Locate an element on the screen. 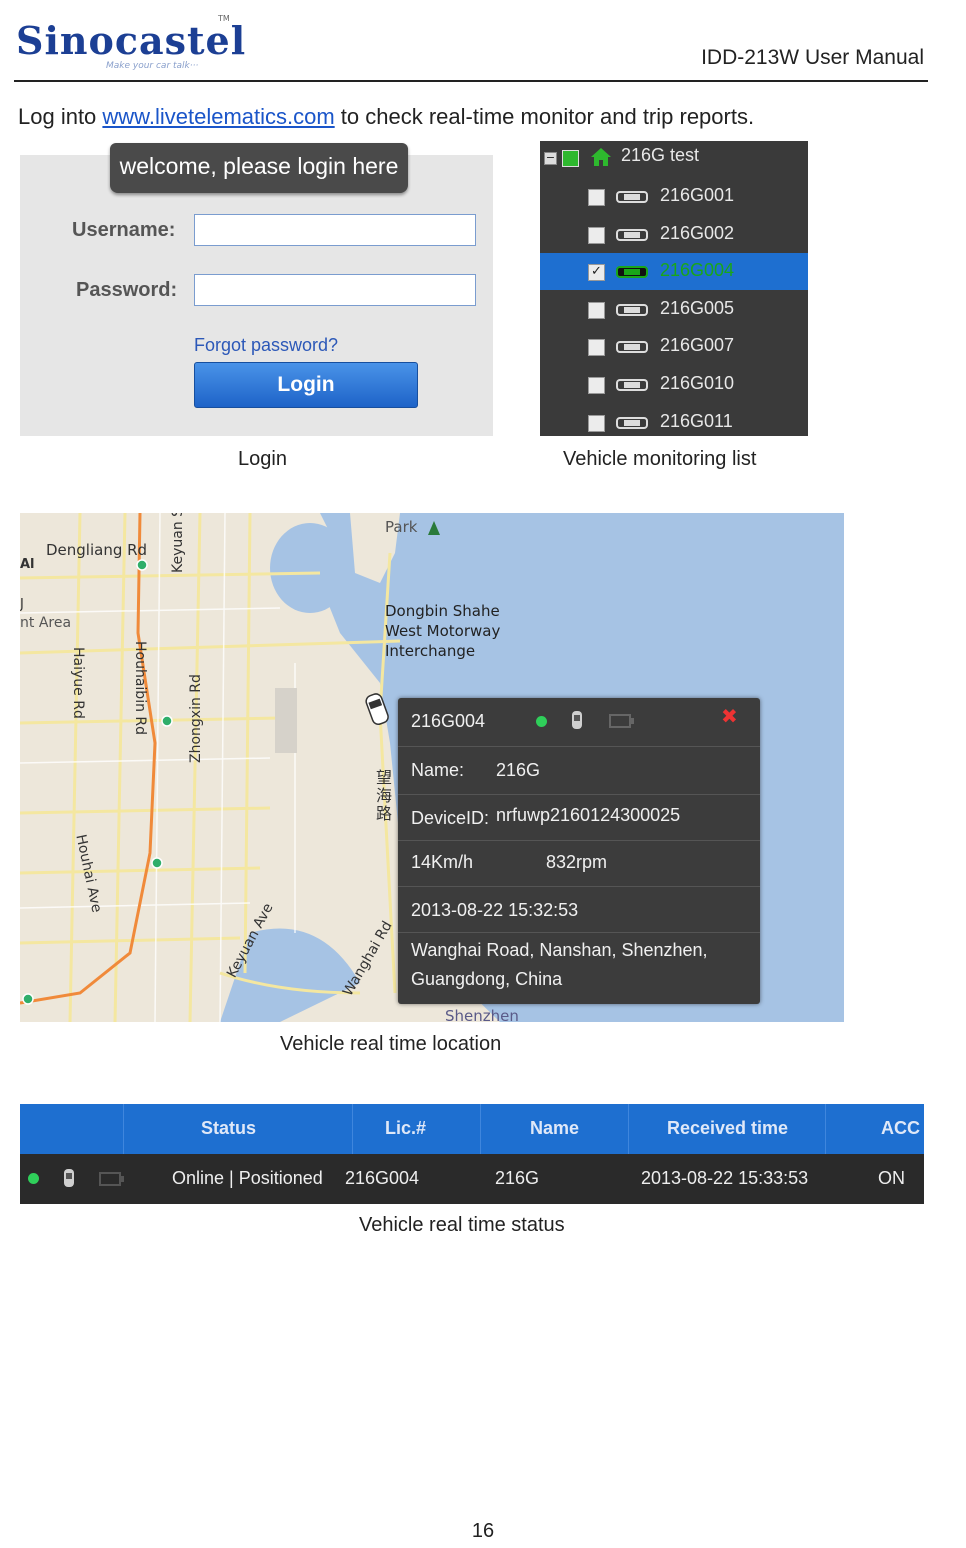 The height and width of the screenshot is (1548, 966). cell-lic: 216G004 is located at coordinates (382, 1178).